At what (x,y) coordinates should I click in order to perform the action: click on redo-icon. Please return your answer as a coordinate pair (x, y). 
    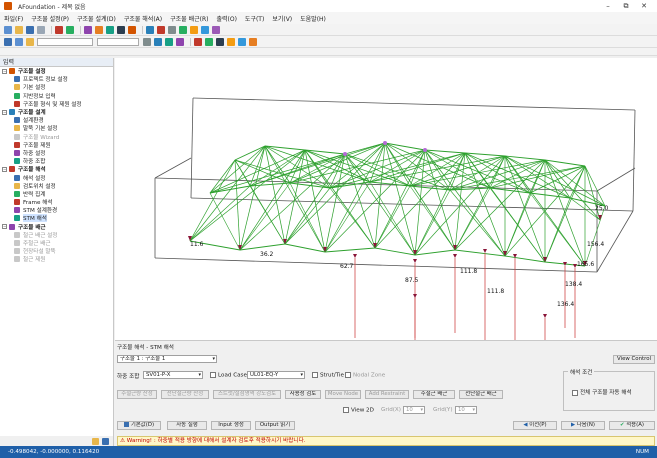
    Looking at the image, I should click on (70, 29).